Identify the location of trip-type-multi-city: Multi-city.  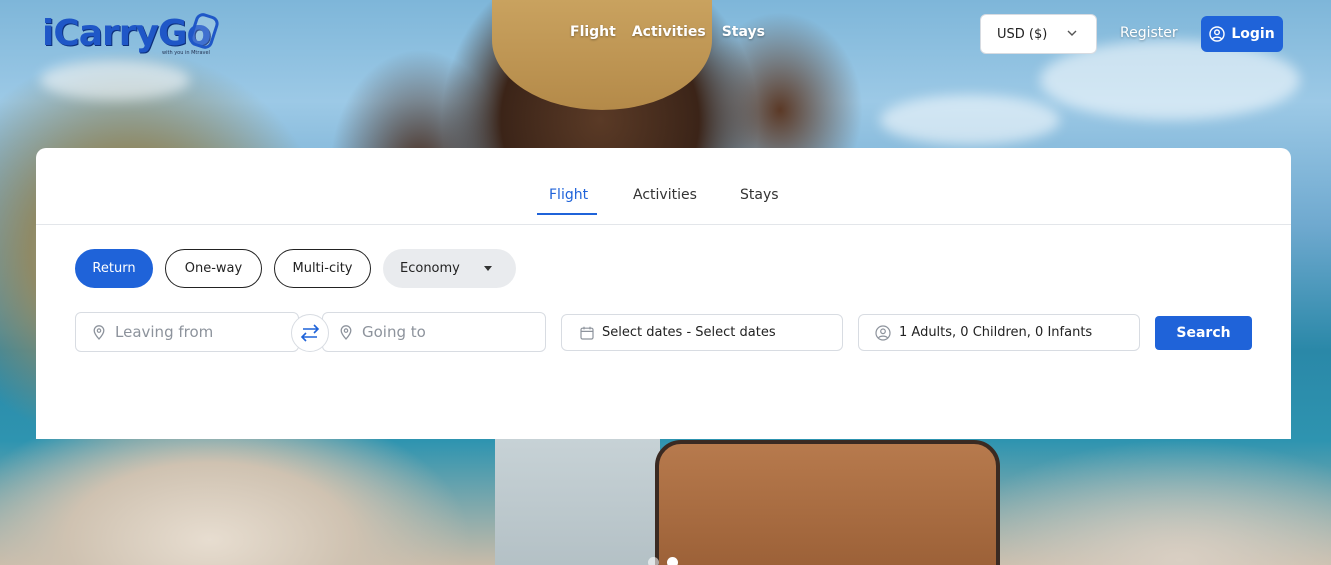
(322, 268).